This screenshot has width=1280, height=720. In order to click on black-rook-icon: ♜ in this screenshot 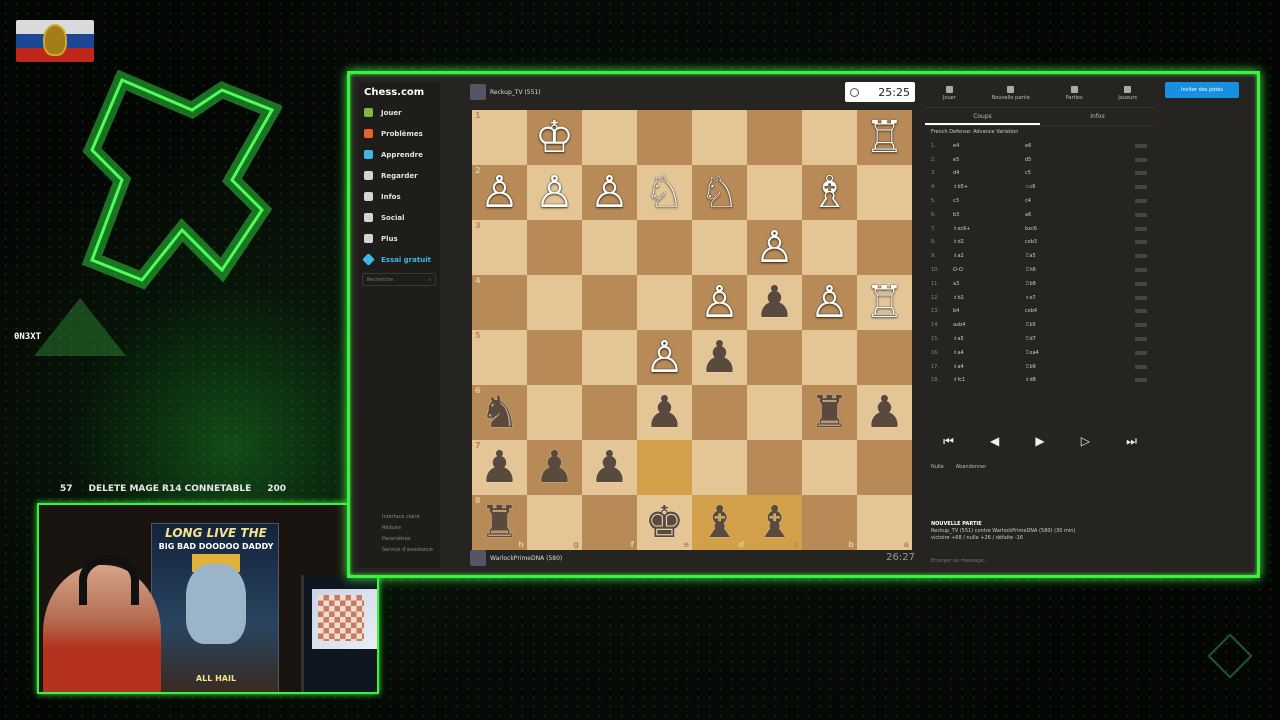, I will do `click(499, 522)`.